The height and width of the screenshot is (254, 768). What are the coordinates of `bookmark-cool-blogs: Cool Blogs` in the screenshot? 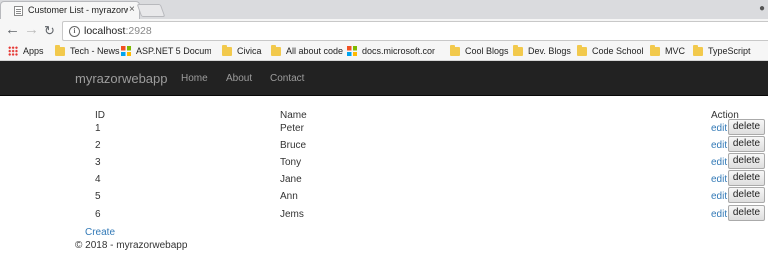 It's located at (479, 51).